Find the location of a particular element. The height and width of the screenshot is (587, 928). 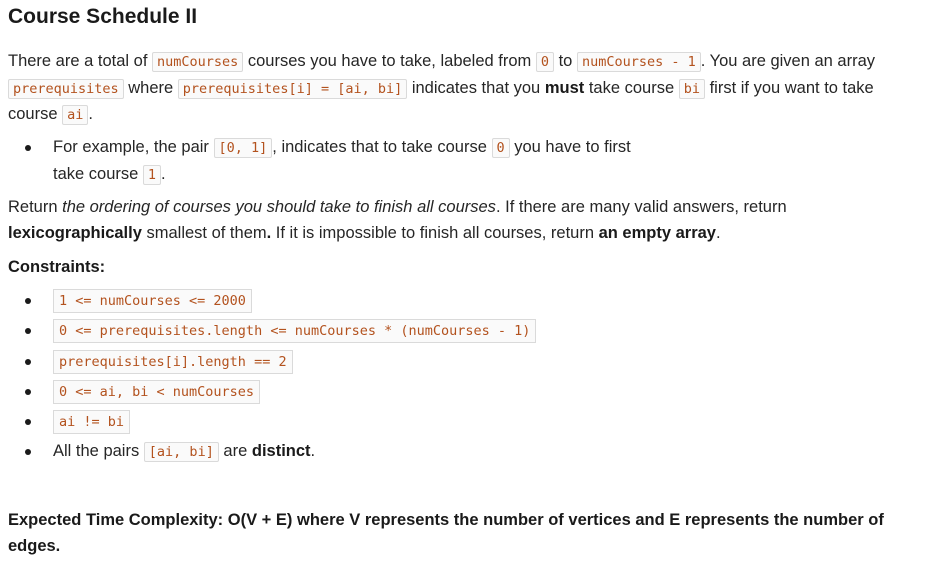

code-prerequisites-pair: prerequisites[i] = [ai, bi] is located at coordinates (292, 88).